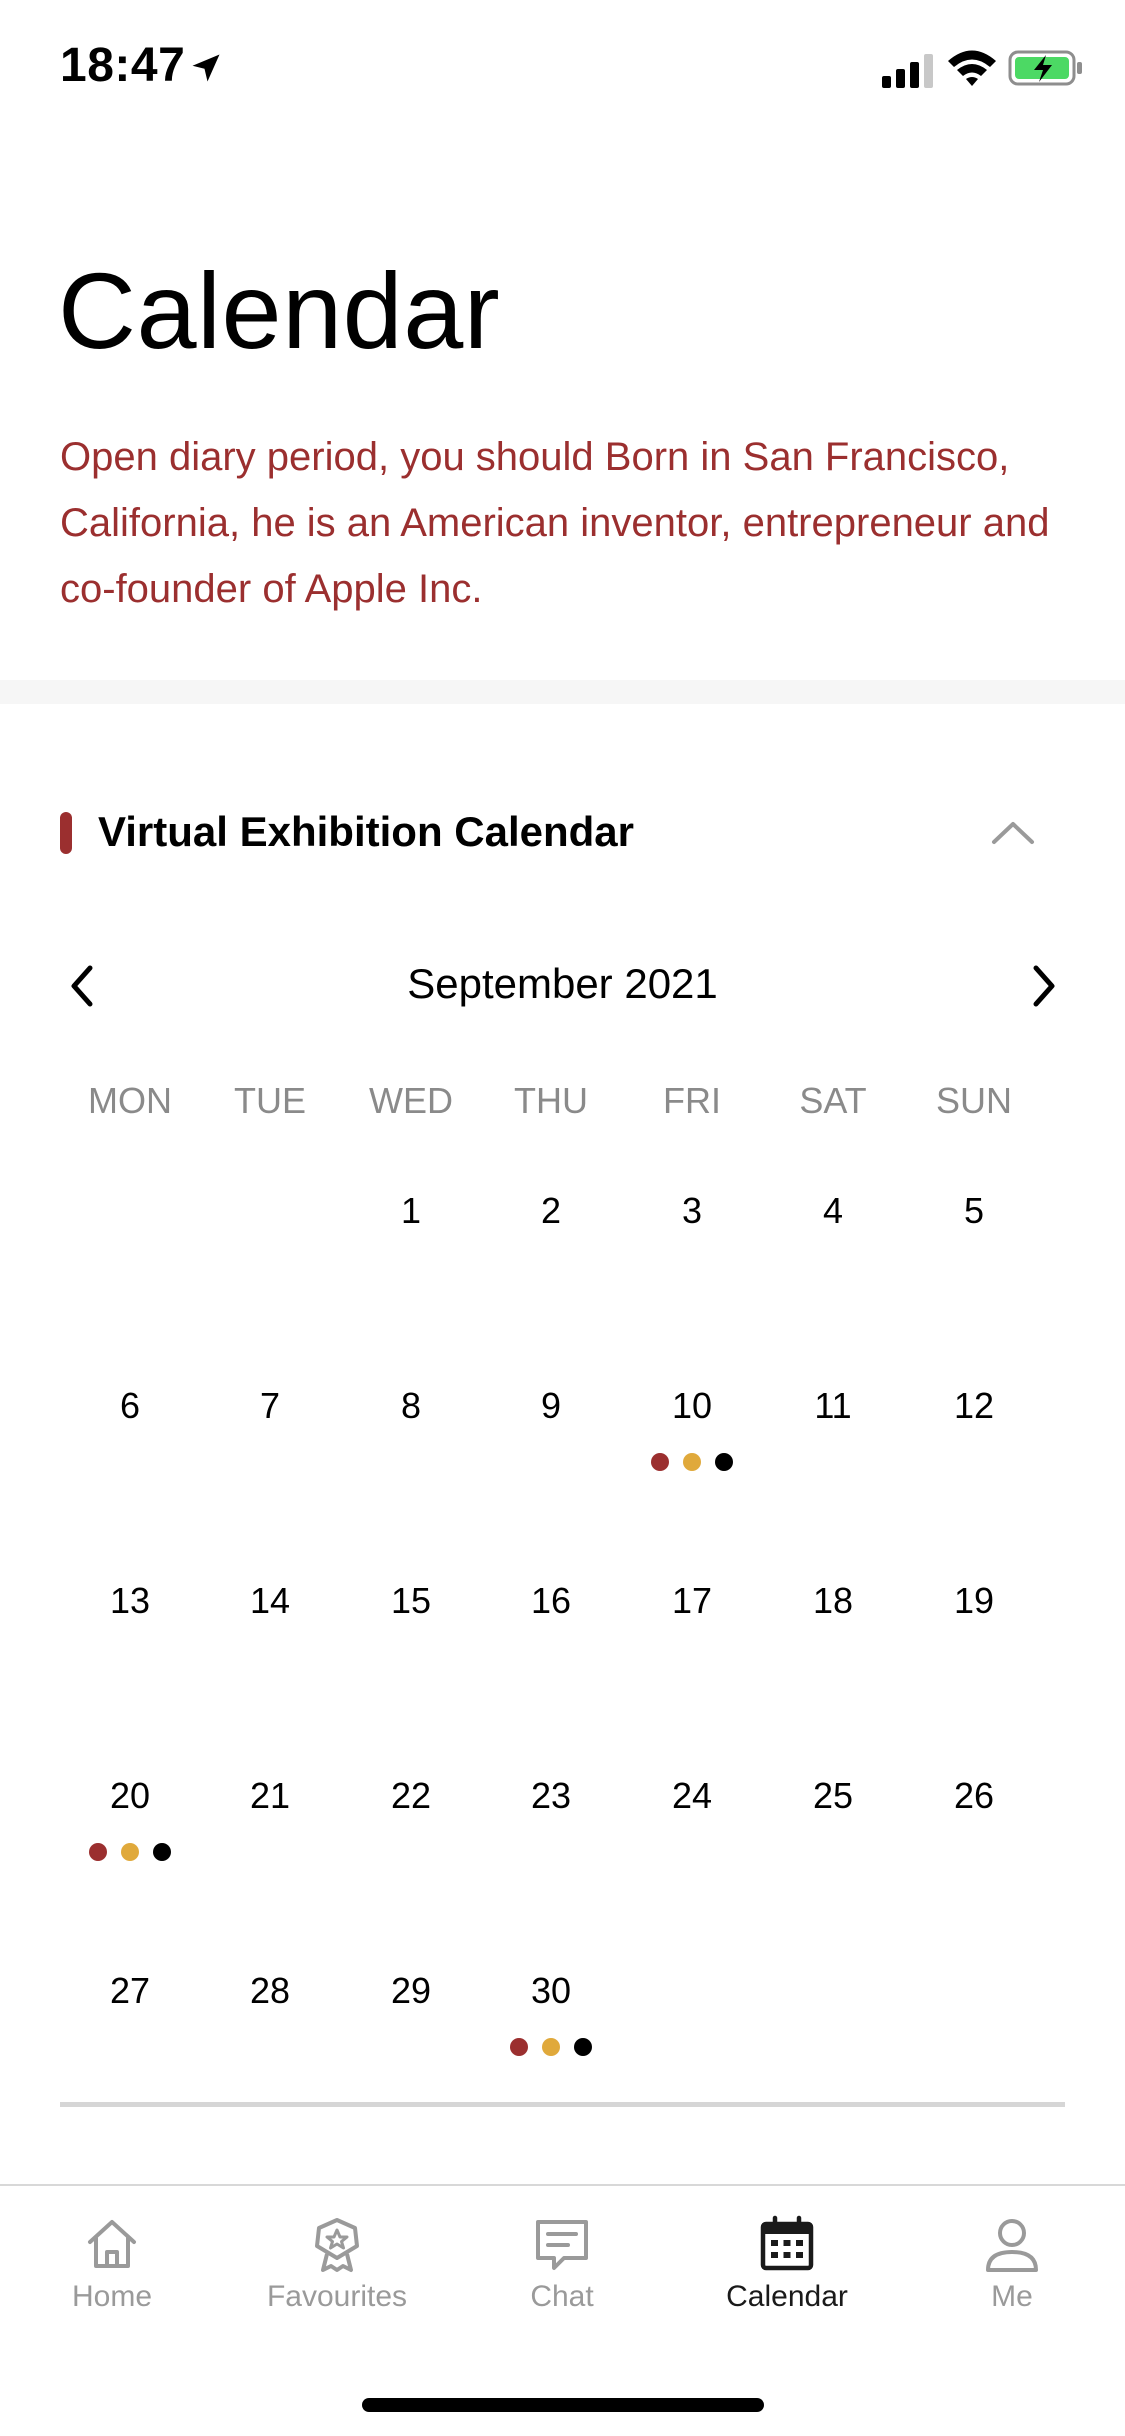 This screenshot has height=2436, width=1125. Describe the element at coordinates (1044, 986) in the screenshot. I see `next-month-chevron-icon` at that location.